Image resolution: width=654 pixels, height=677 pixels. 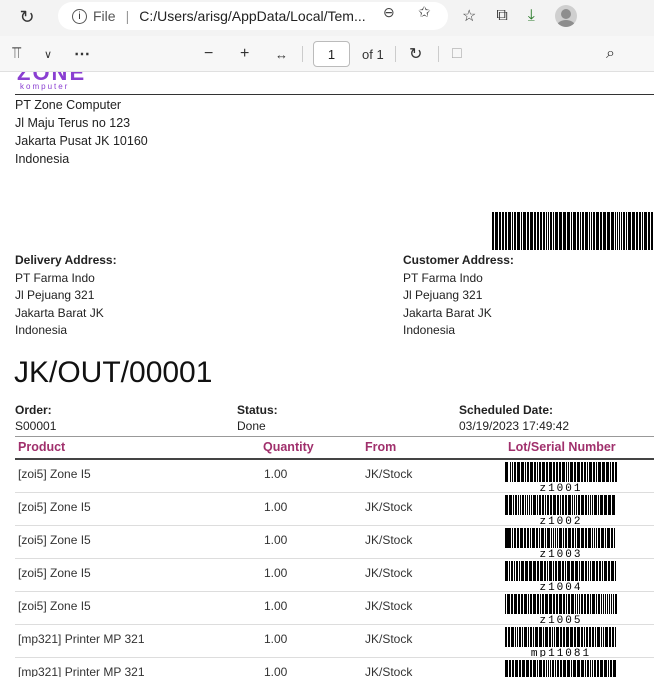 What do you see at coordinates (334, 509) in the screenshot?
I see `table-row: [zoi5] Zone I5 1.00 JK/Stock z1002` at bounding box center [334, 509].